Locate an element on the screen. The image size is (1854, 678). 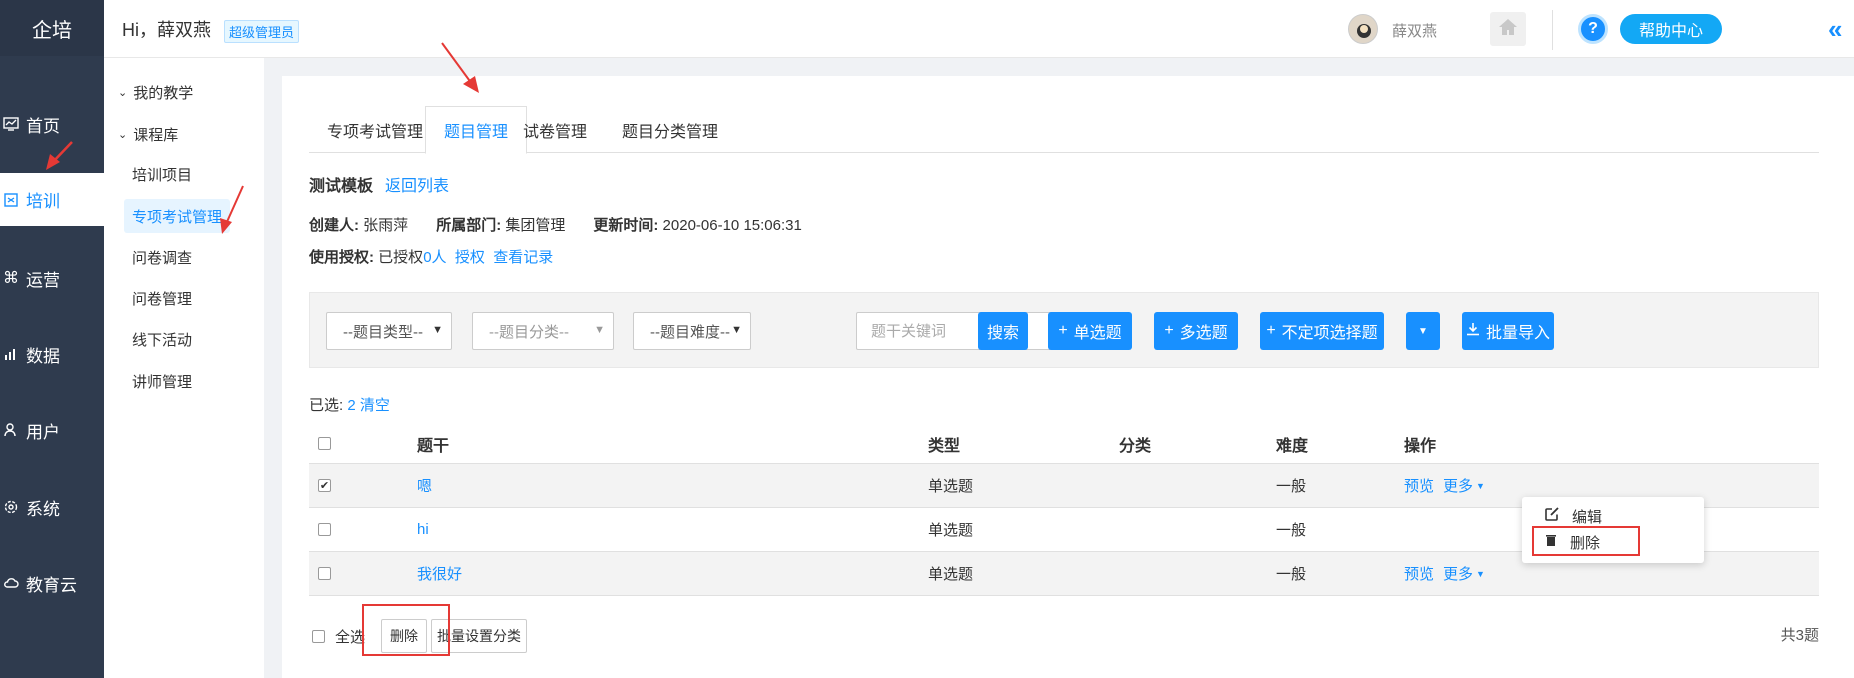
table-header: 题干 类型 分类 难度 操作 is located at coordinates (1064, 444).